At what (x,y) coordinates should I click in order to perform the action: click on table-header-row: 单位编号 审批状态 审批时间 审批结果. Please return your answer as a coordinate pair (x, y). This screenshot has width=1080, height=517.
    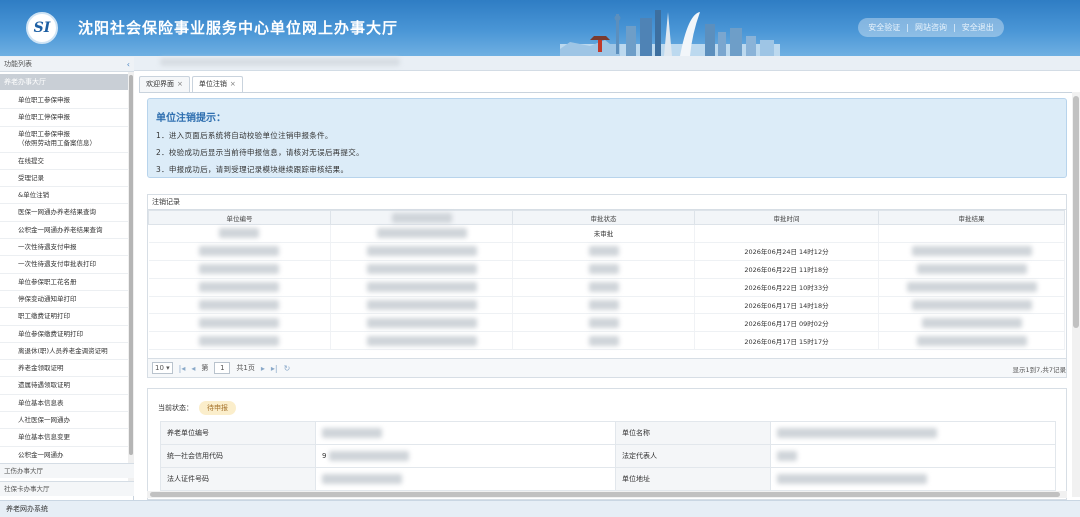
    Looking at the image, I should click on (606, 217).